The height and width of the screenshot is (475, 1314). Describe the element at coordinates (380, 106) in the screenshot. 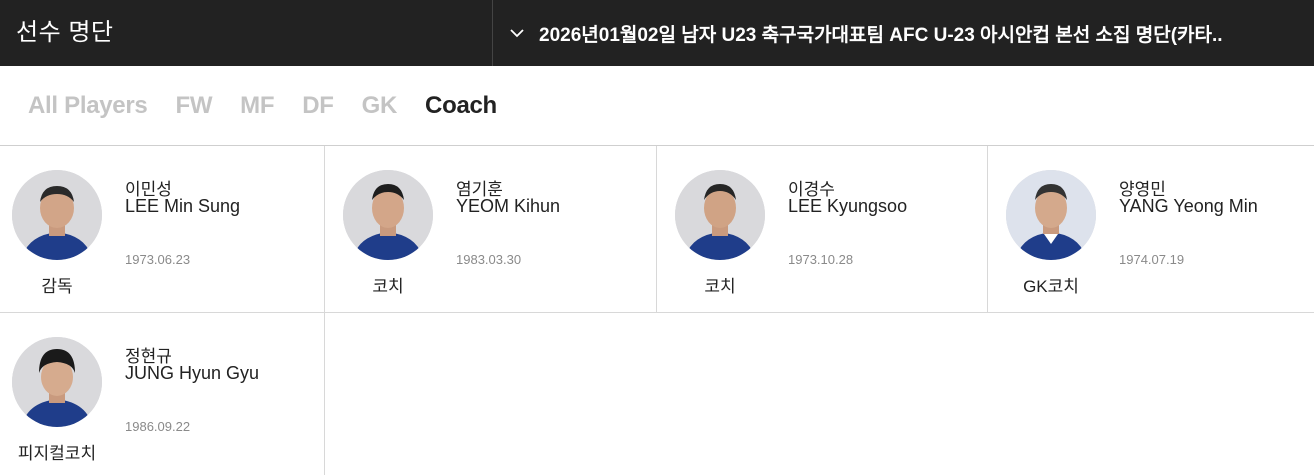

I see `tab-gk: GK` at that location.